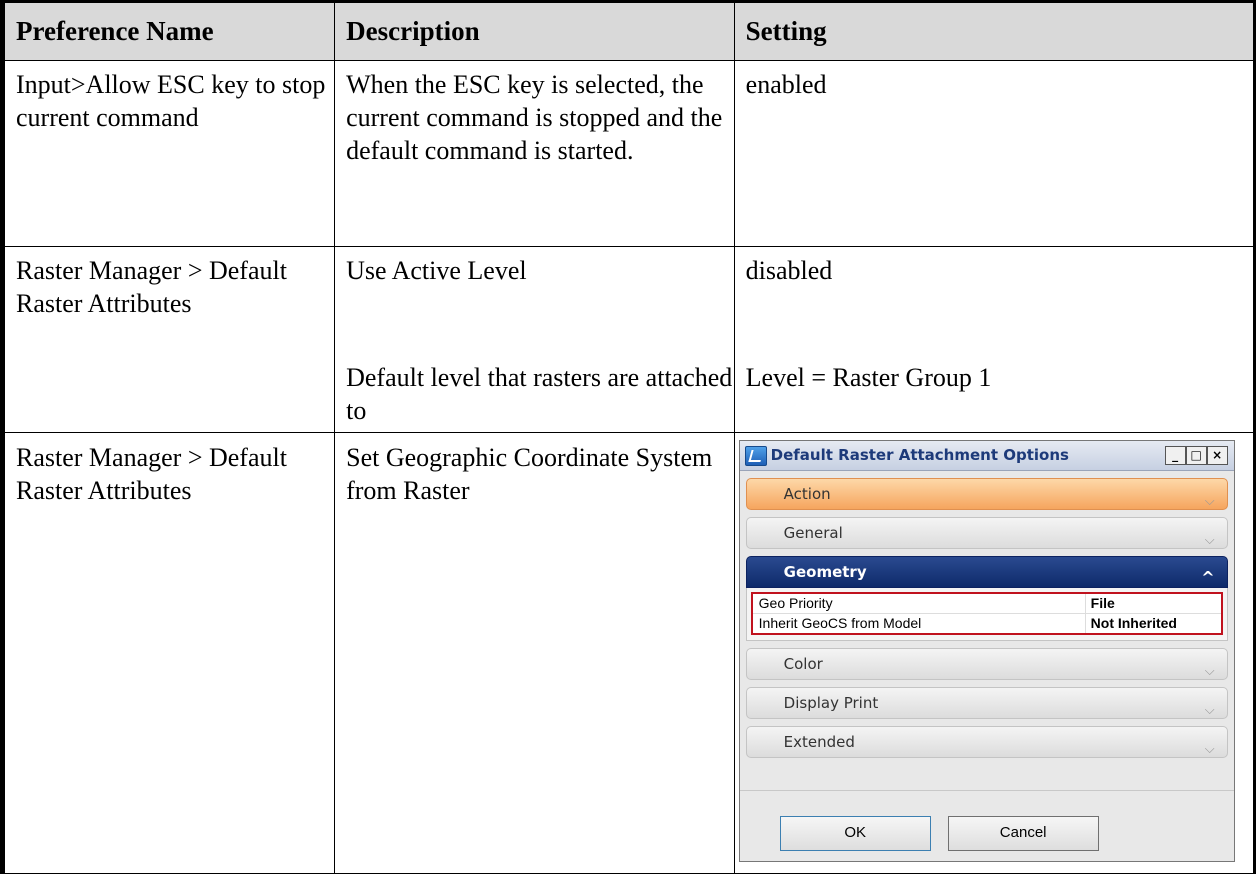  Describe the element at coordinates (1023, 833) in the screenshot. I see `cancel-button: Cancel` at that location.